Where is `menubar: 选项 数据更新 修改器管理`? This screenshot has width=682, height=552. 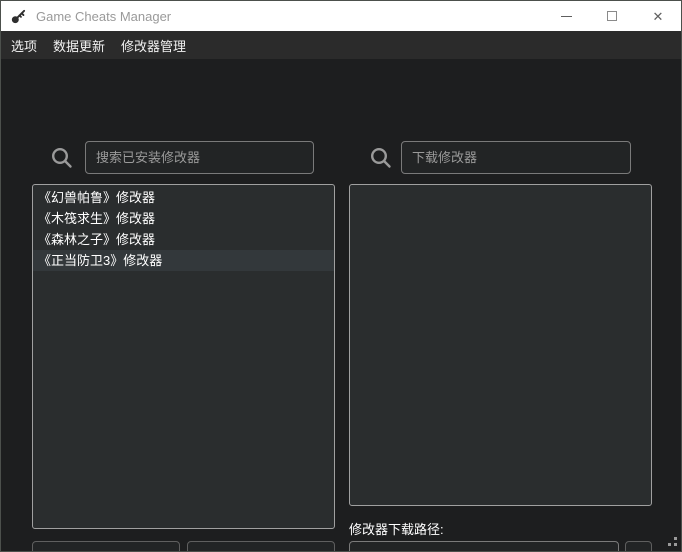 menubar: 选项 数据更新 修改器管理 is located at coordinates (341, 45).